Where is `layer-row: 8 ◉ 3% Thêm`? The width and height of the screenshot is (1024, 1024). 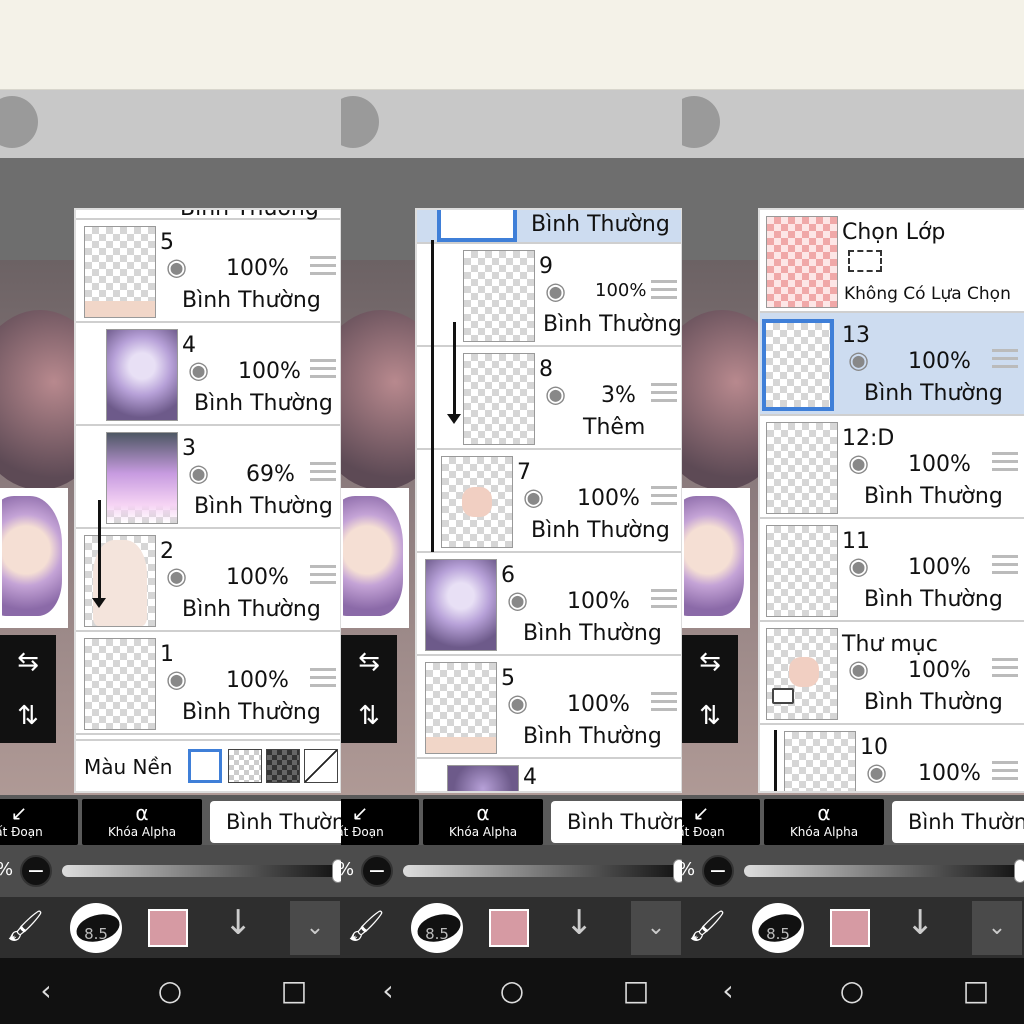
layer-row: 8 ◉ 3% Thêm is located at coordinates (549, 398).